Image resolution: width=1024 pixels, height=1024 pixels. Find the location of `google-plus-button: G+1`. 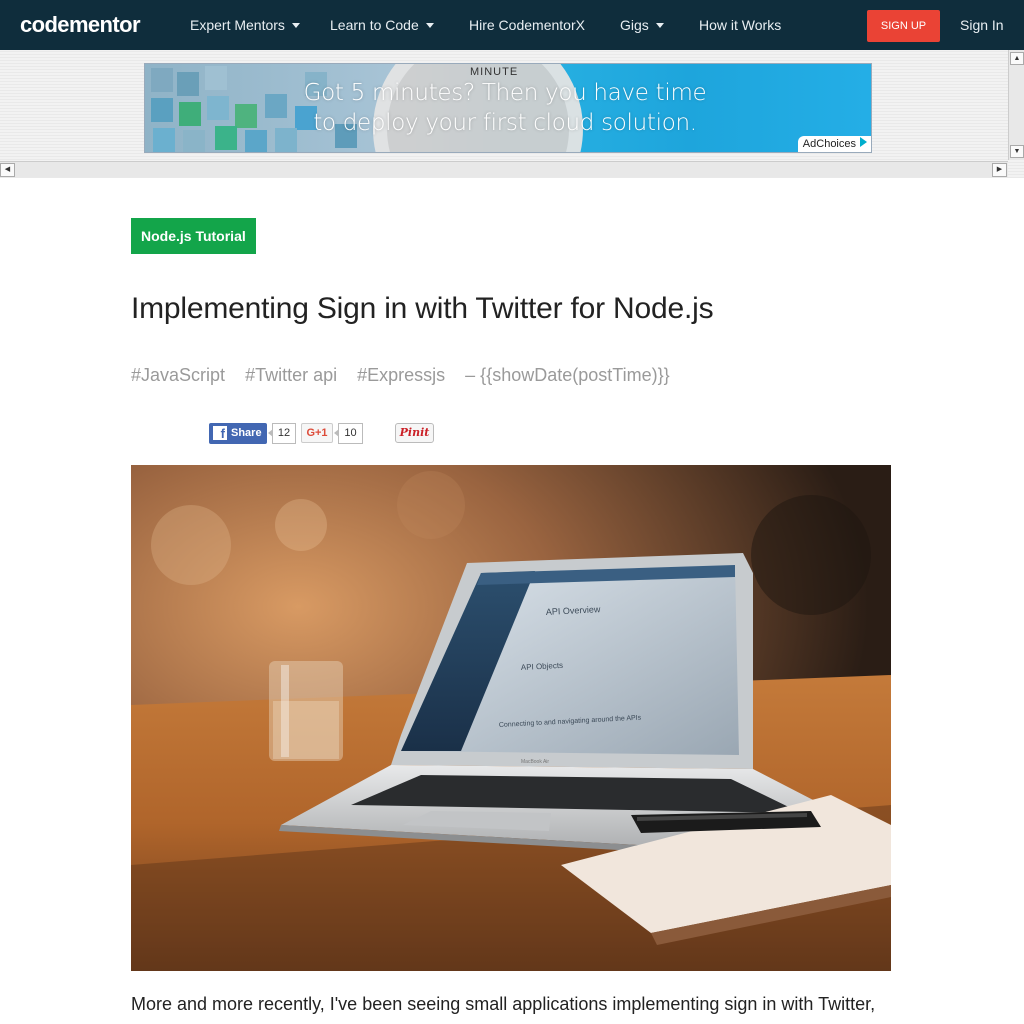

google-plus-button: G+1 is located at coordinates (317, 433).